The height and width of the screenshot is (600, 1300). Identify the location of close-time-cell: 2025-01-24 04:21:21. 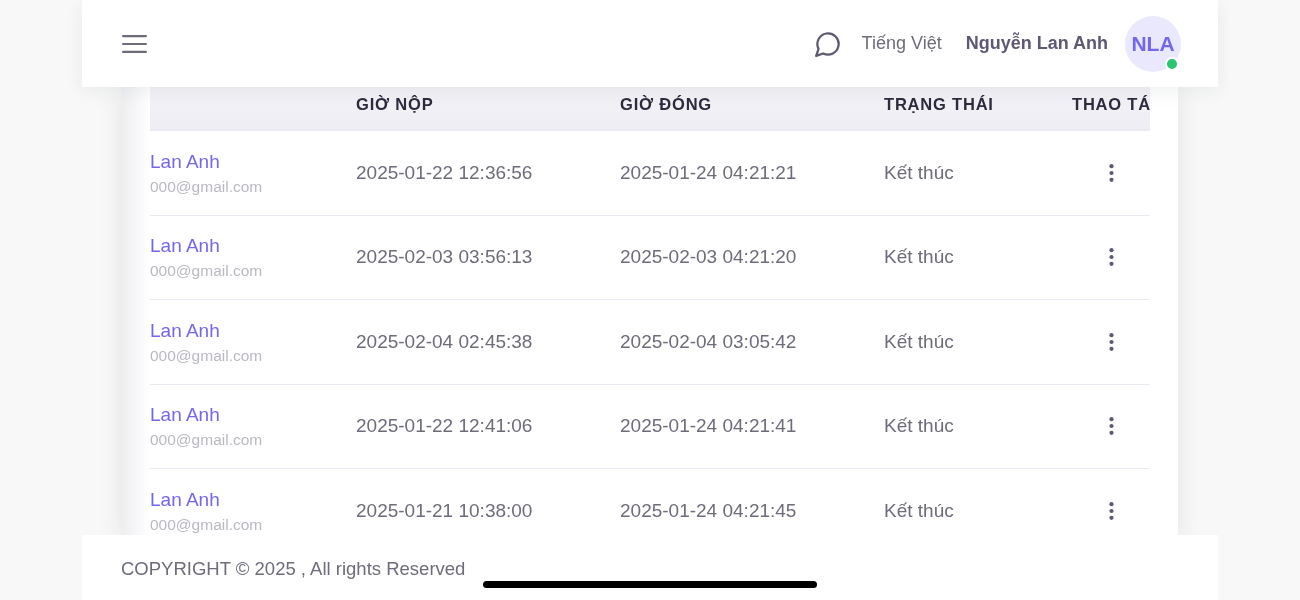
(708, 172).